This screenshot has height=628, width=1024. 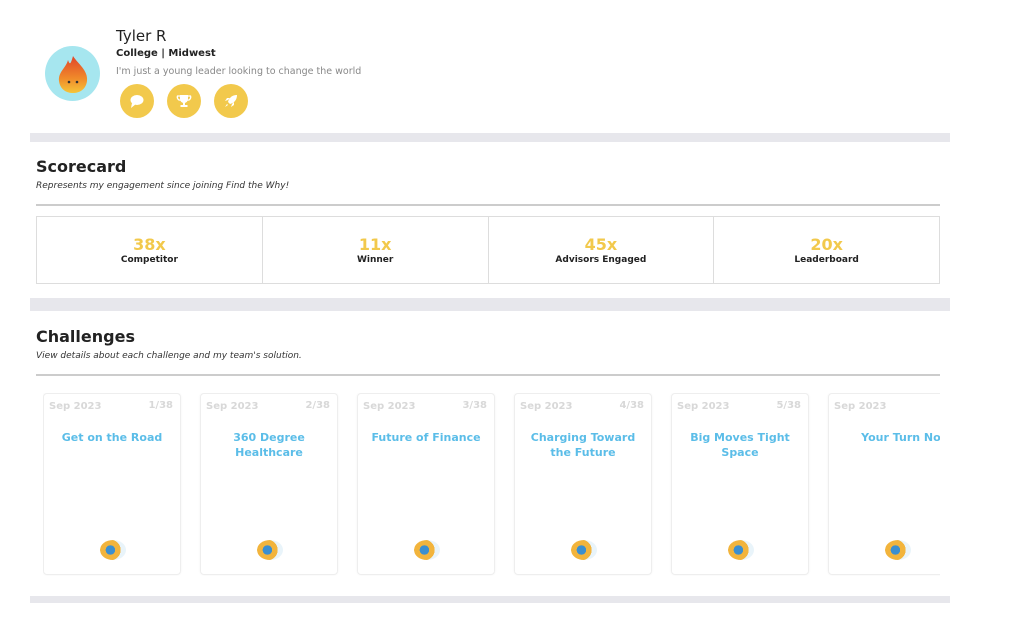 I want to click on challenge-title: Get on the Road, so click(x=112, y=437).